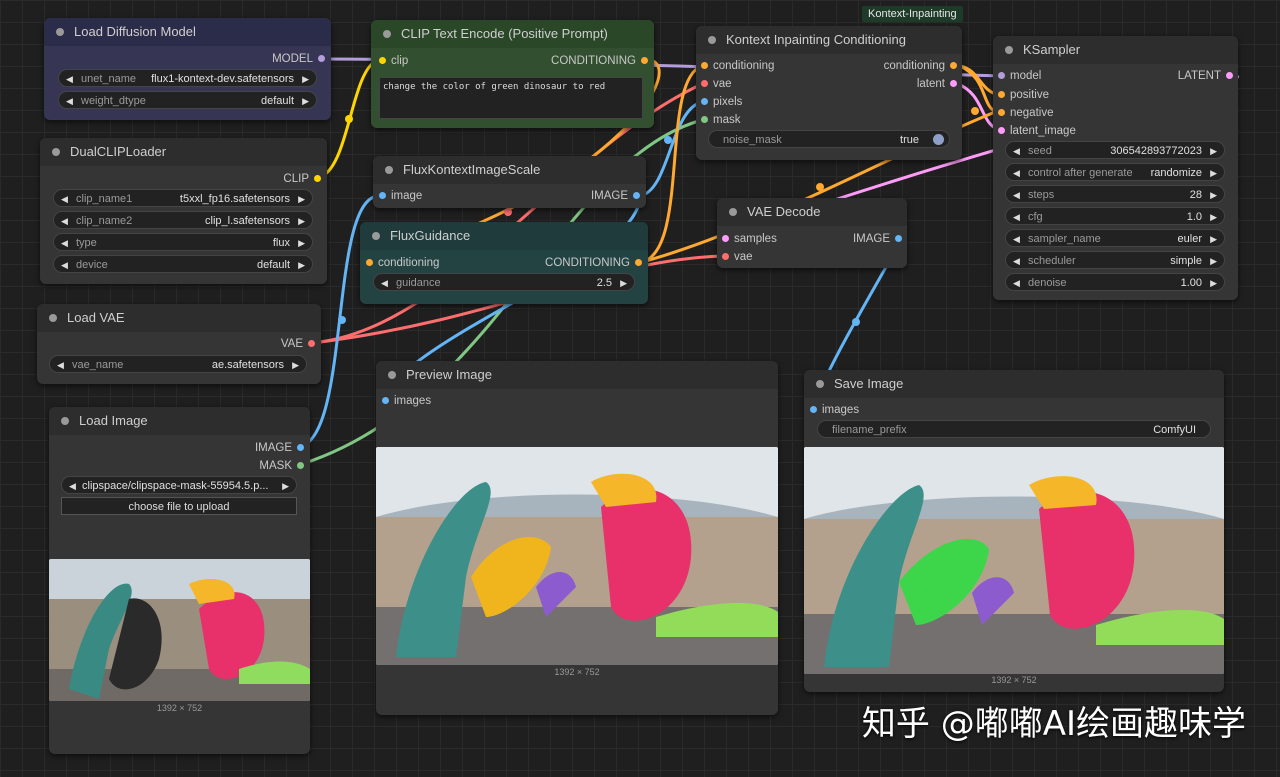  I want to click on node-title: Preview Image, so click(577, 375).